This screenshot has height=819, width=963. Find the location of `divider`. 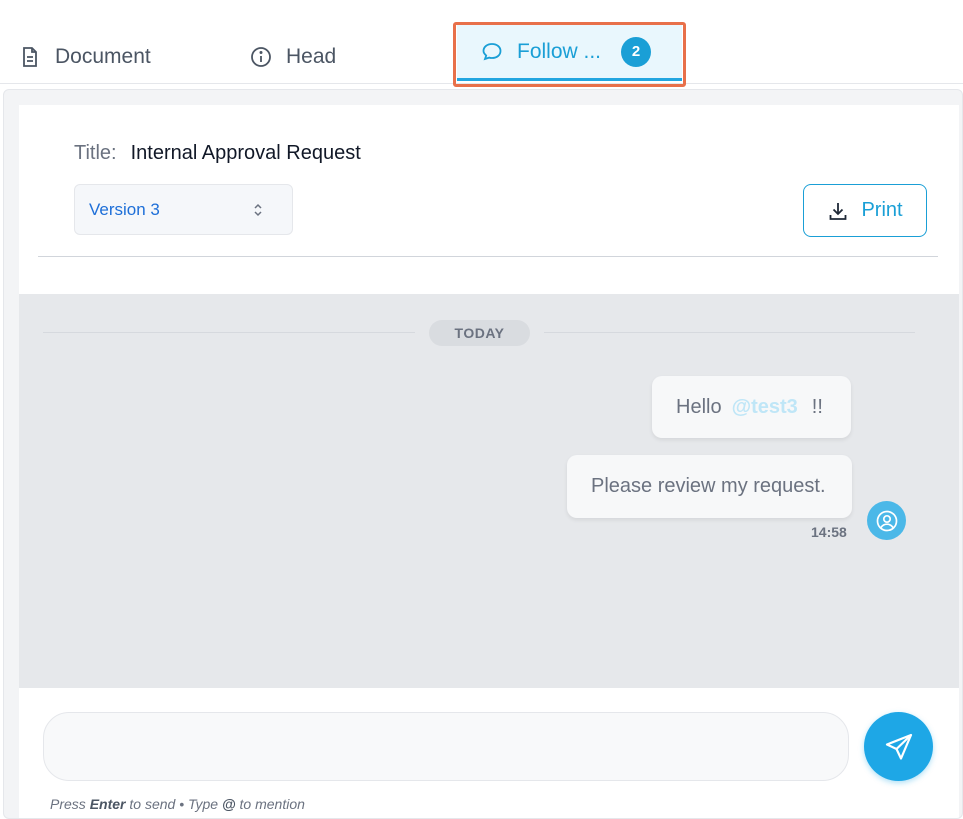

divider is located at coordinates (488, 256).